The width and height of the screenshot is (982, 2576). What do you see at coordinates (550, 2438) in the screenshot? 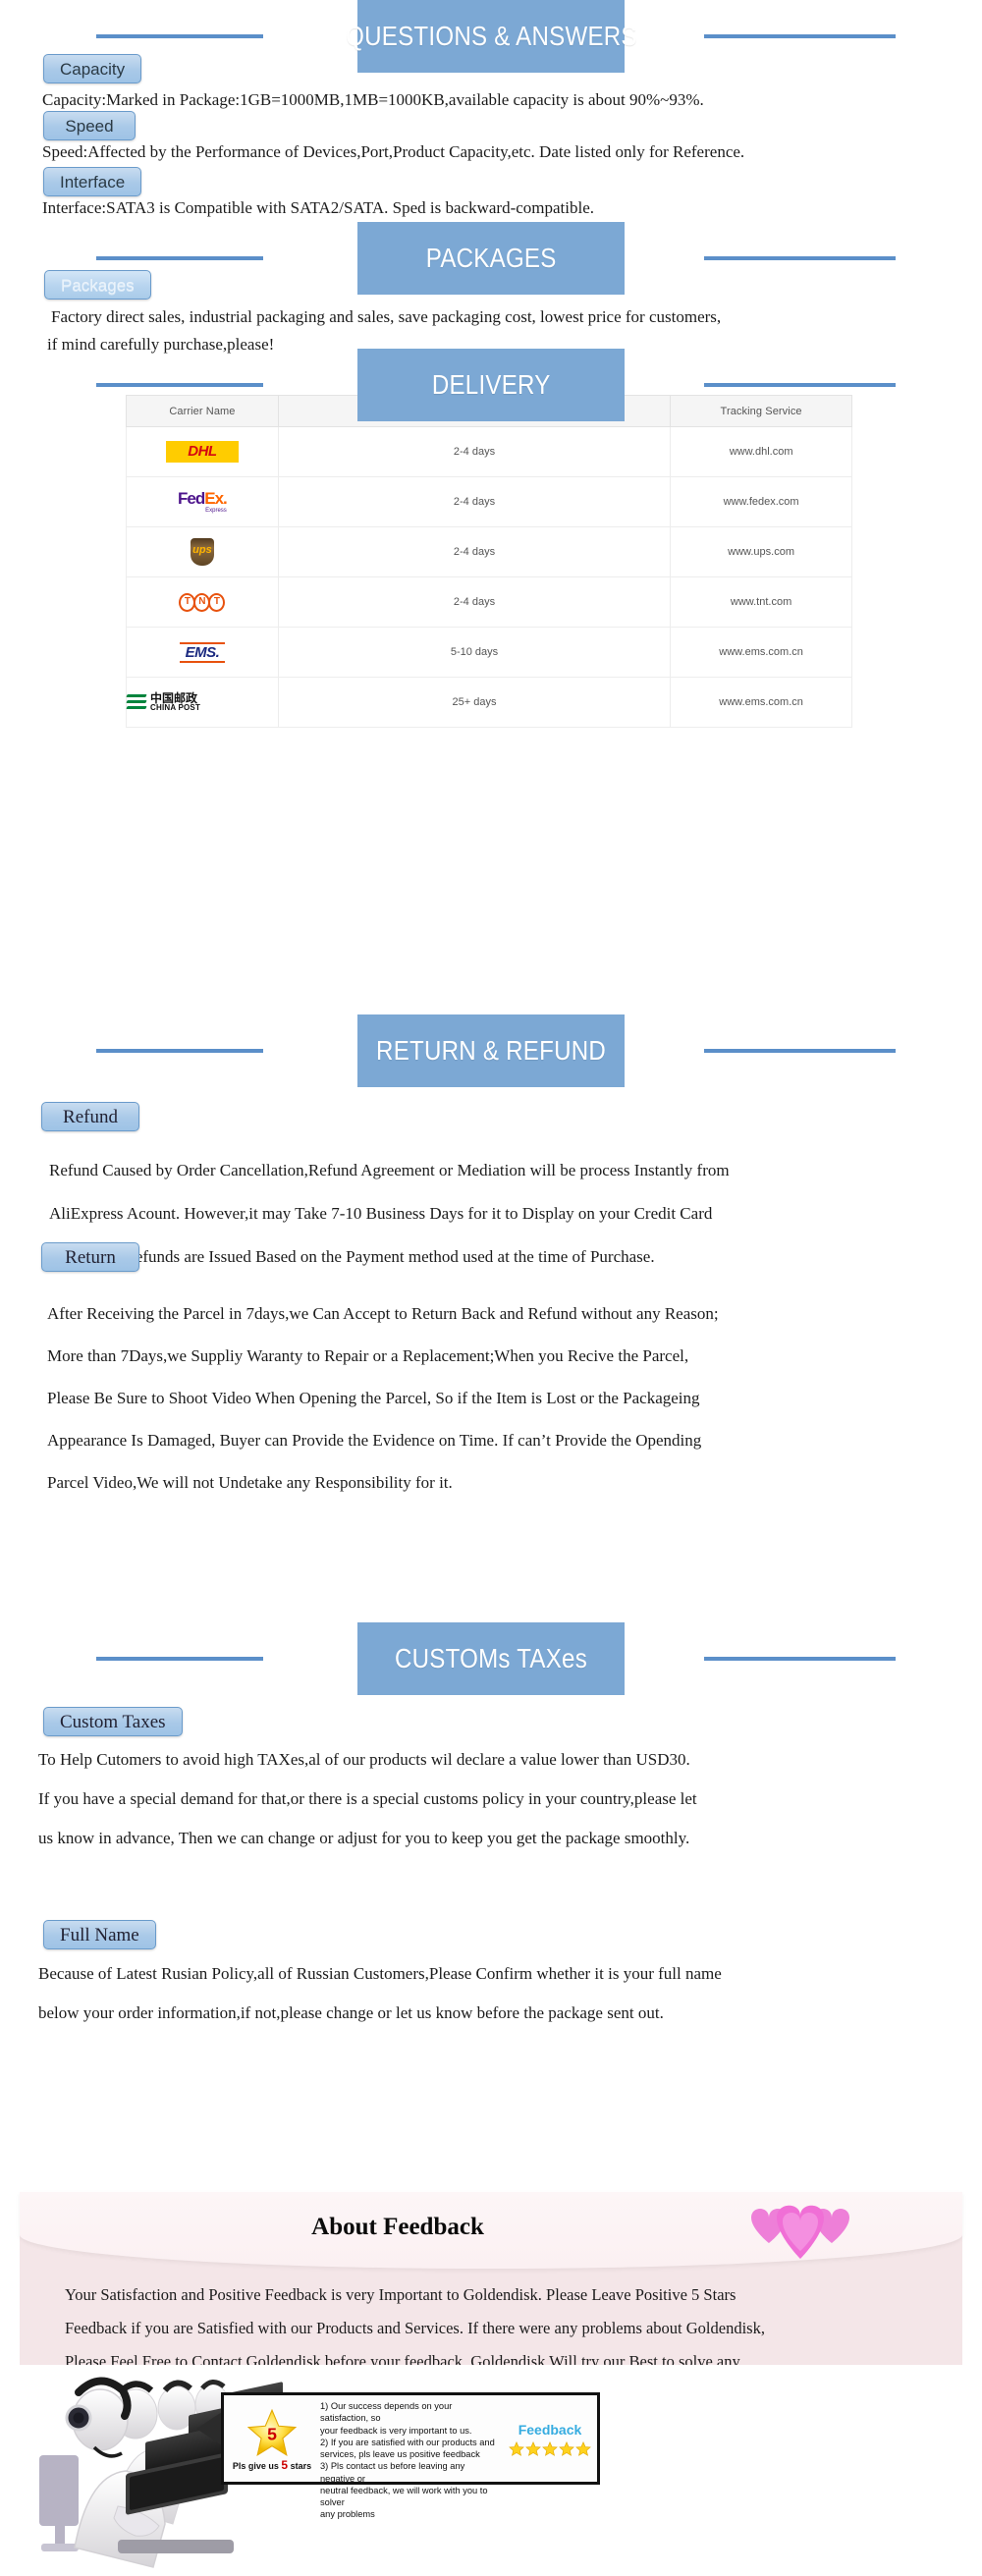
I see `notice-feedback-block: Feedback` at bounding box center [550, 2438].